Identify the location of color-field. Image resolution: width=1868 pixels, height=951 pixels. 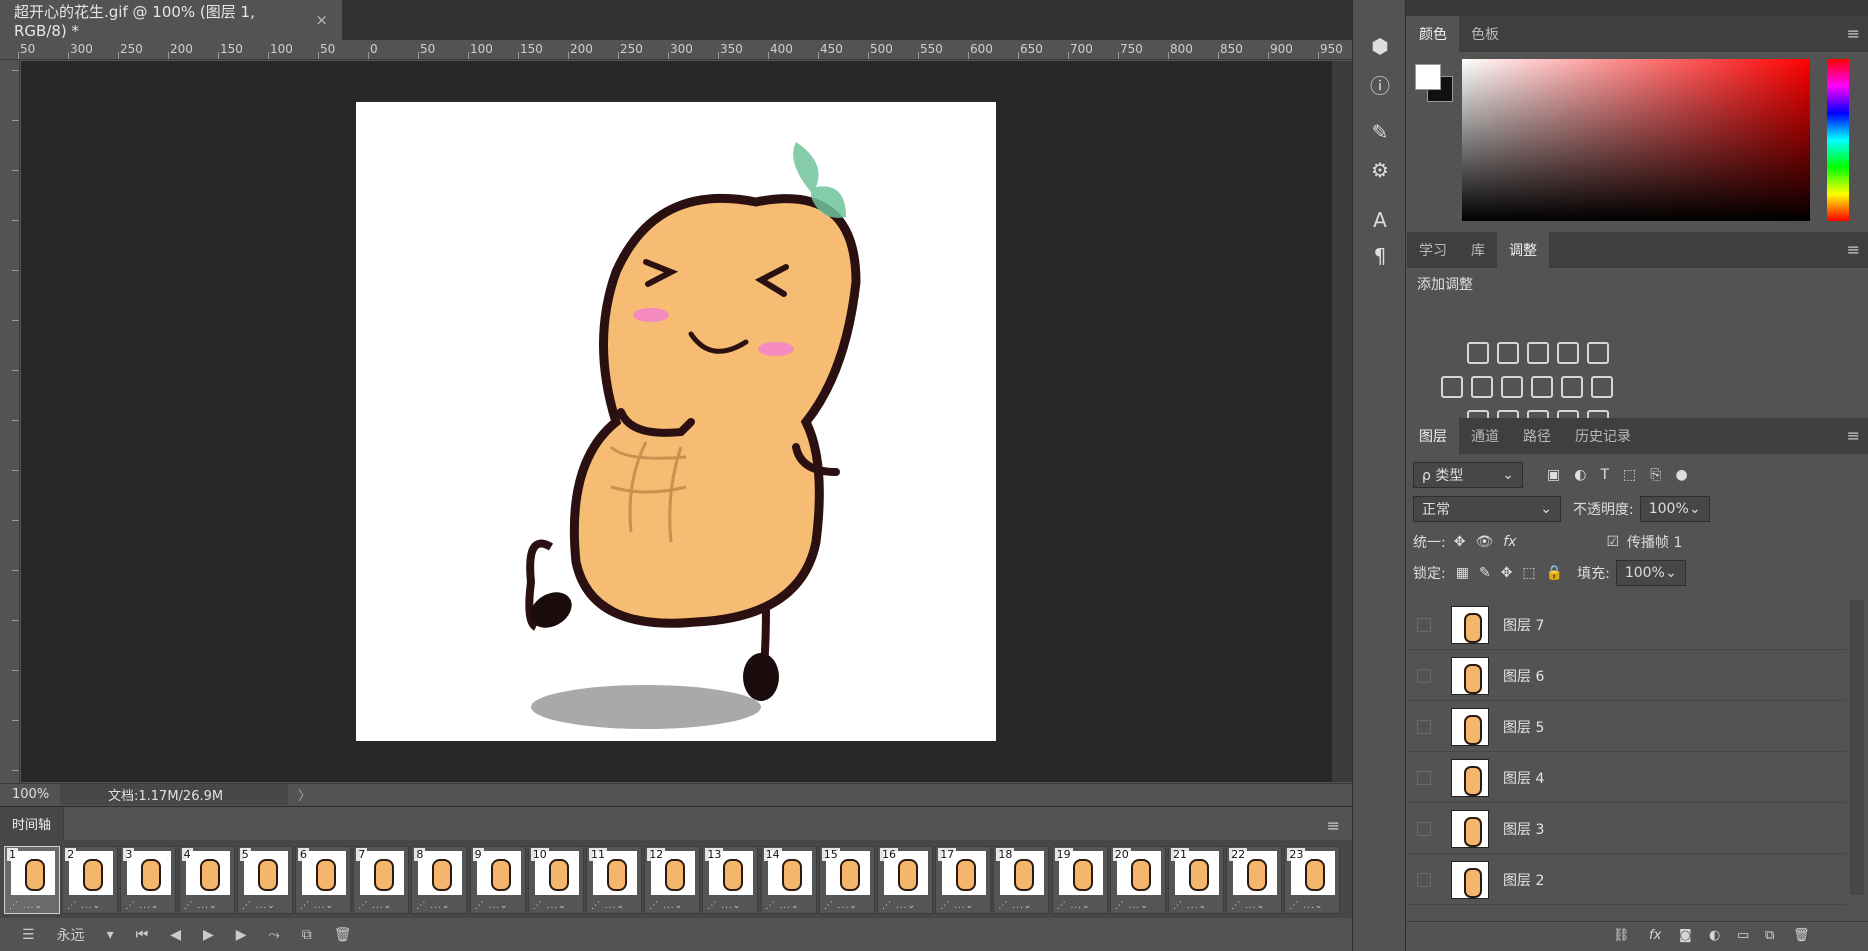
(1636, 140).